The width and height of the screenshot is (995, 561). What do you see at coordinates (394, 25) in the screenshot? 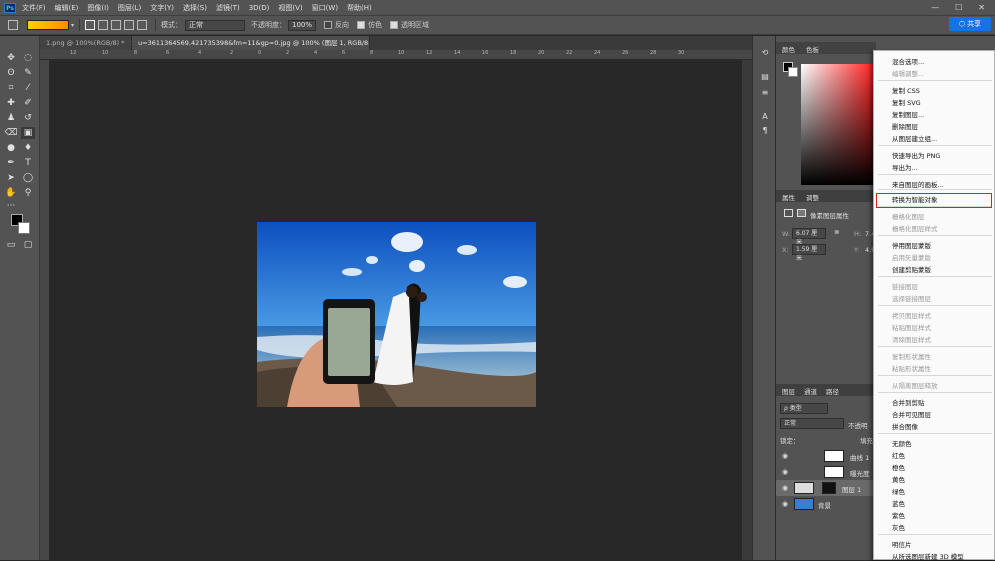
I see `transparency-checkbox` at bounding box center [394, 25].